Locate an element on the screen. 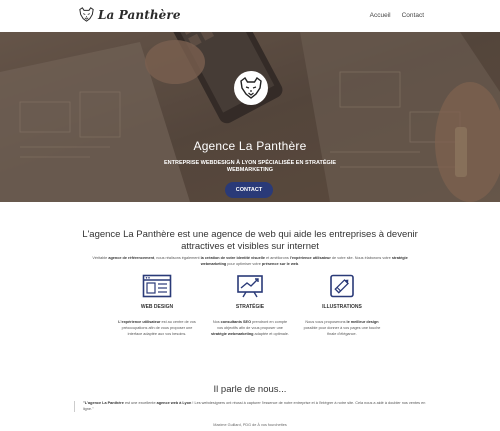  service-title: STRATÉGIE is located at coordinates (250, 307).